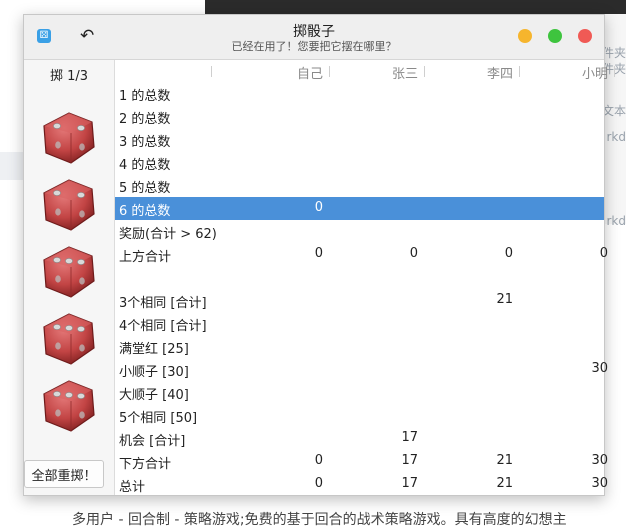  I want to click on score-category-label: 满堂红 [25], so click(154, 347).